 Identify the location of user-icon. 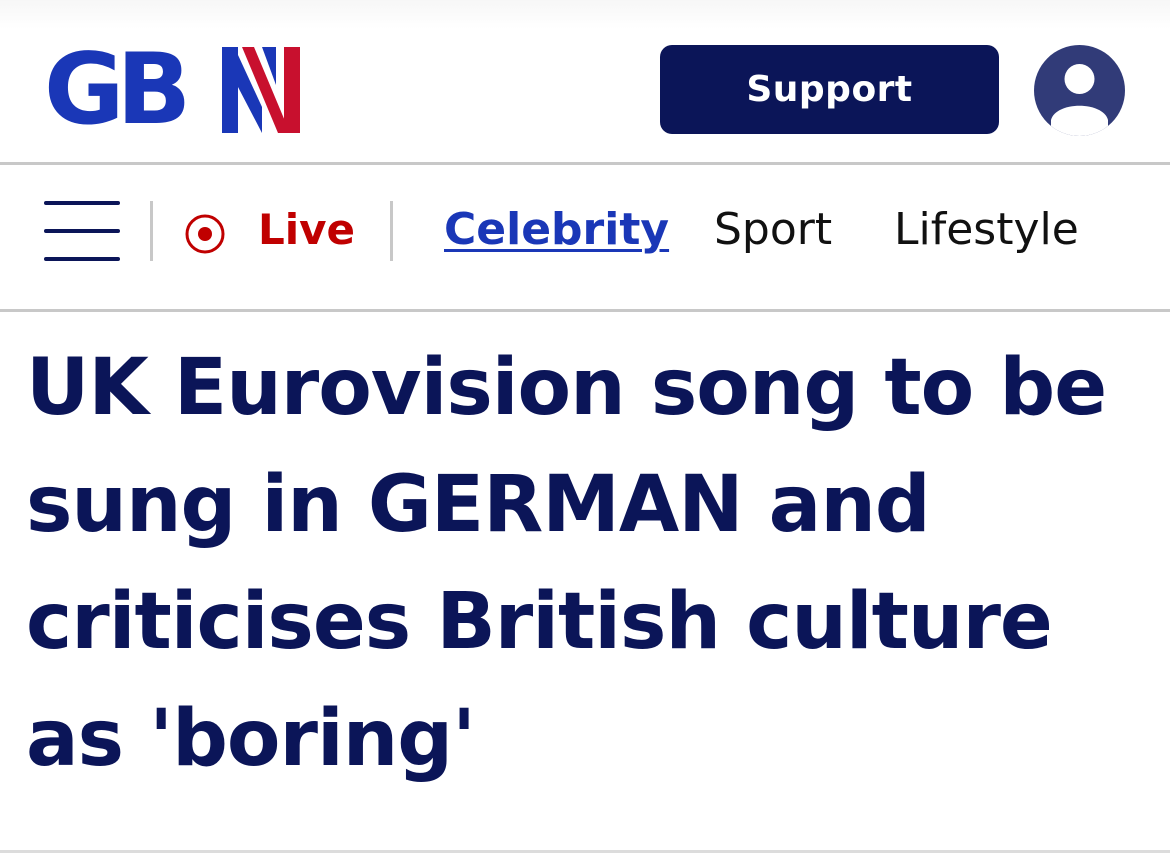
(1079, 100).